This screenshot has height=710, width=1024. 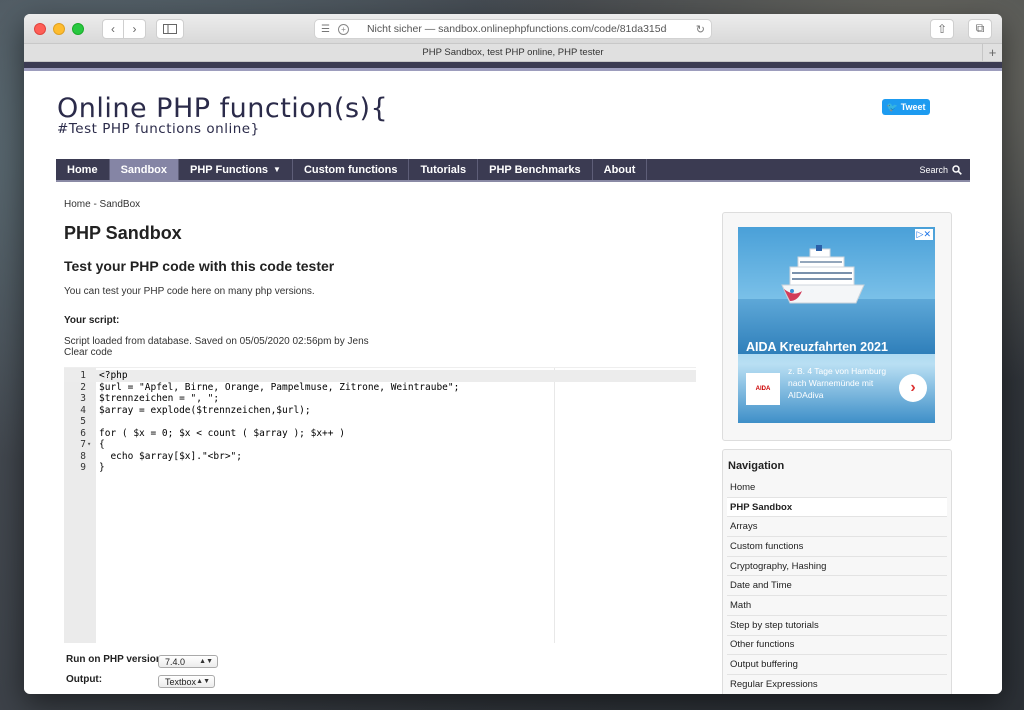 What do you see at coordinates (83, 456) in the screenshot?
I see `line-number: 8` at bounding box center [83, 456].